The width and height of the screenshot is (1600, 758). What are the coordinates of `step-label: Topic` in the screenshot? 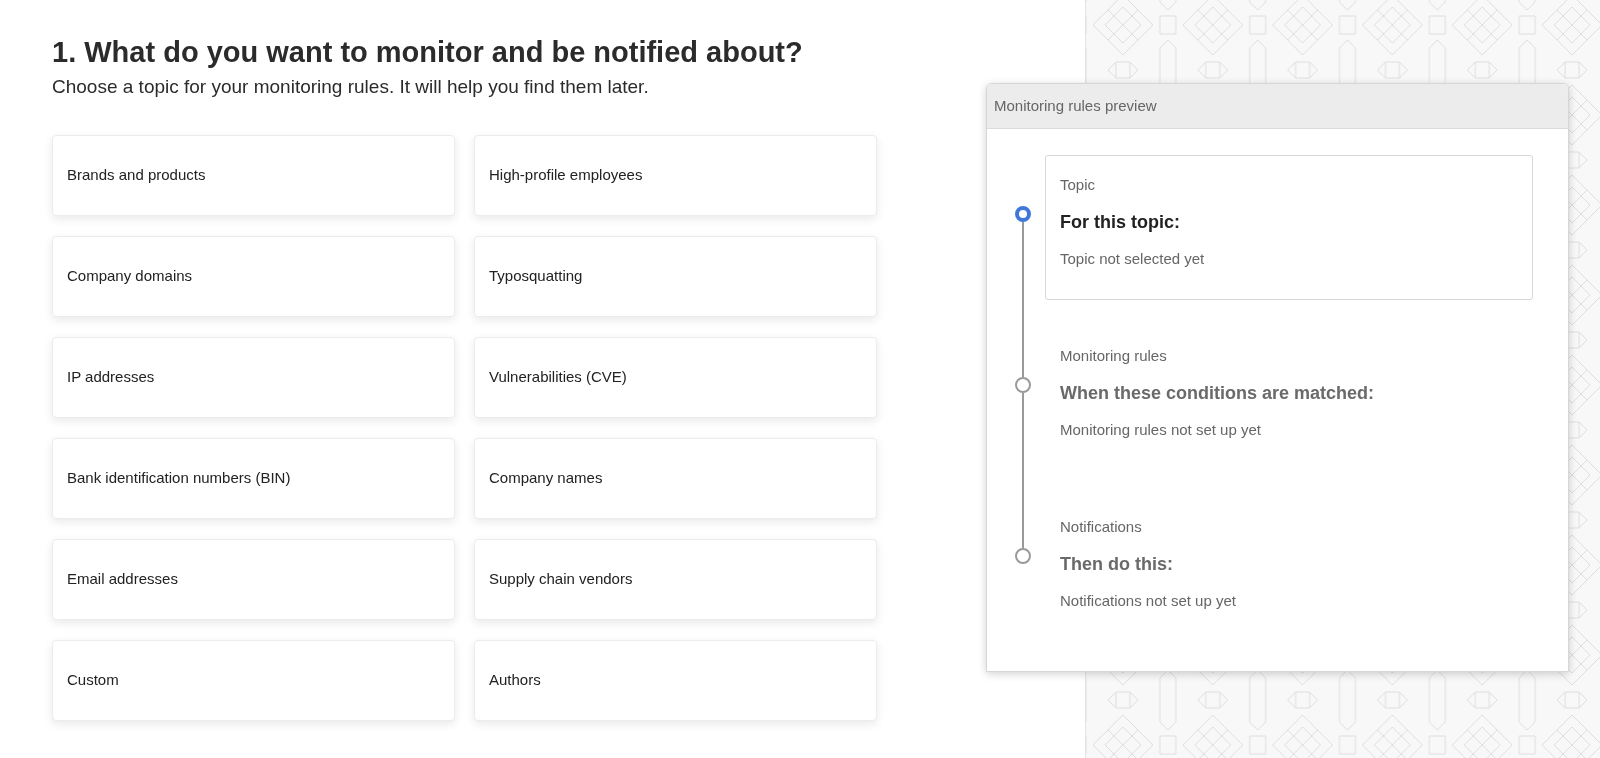 It's located at (1078, 185).